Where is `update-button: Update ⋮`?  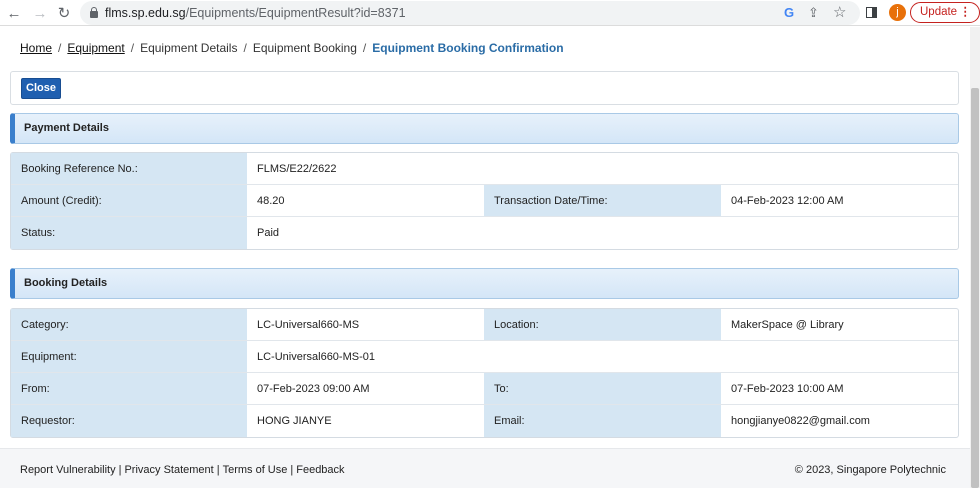 update-button: Update ⋮ is located at coordinates (945, 12).